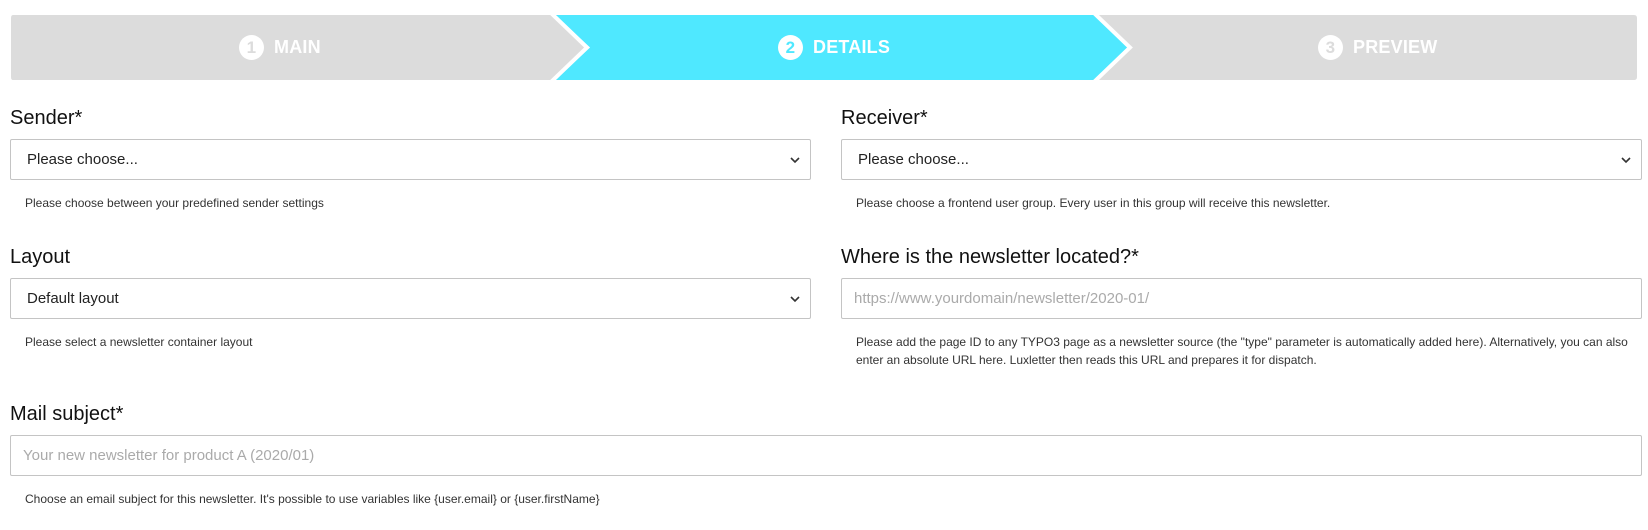  Describe the element at coordinates (67, 414) in the screenshot. I see `subject-label: Mail subject*` at that location.